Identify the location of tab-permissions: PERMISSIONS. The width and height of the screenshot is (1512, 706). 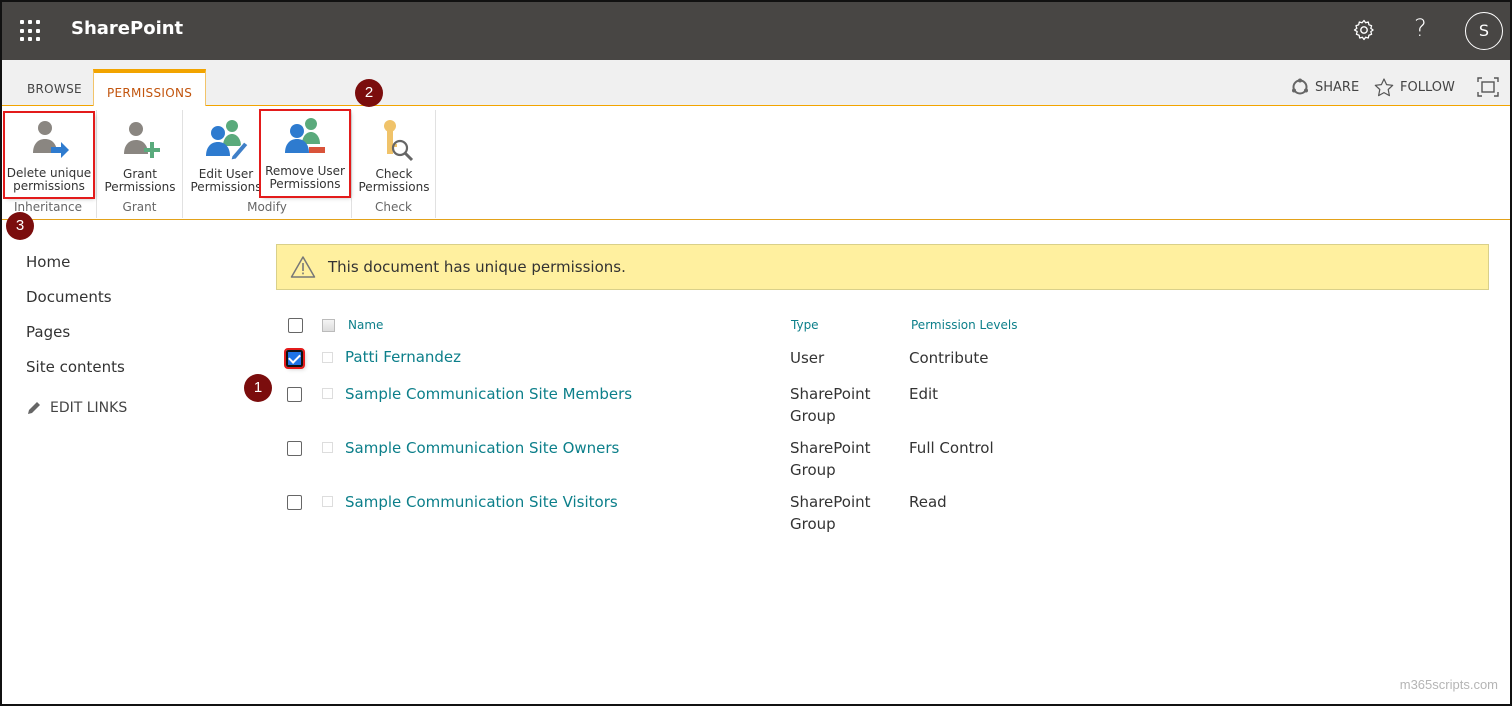
(150, 88).